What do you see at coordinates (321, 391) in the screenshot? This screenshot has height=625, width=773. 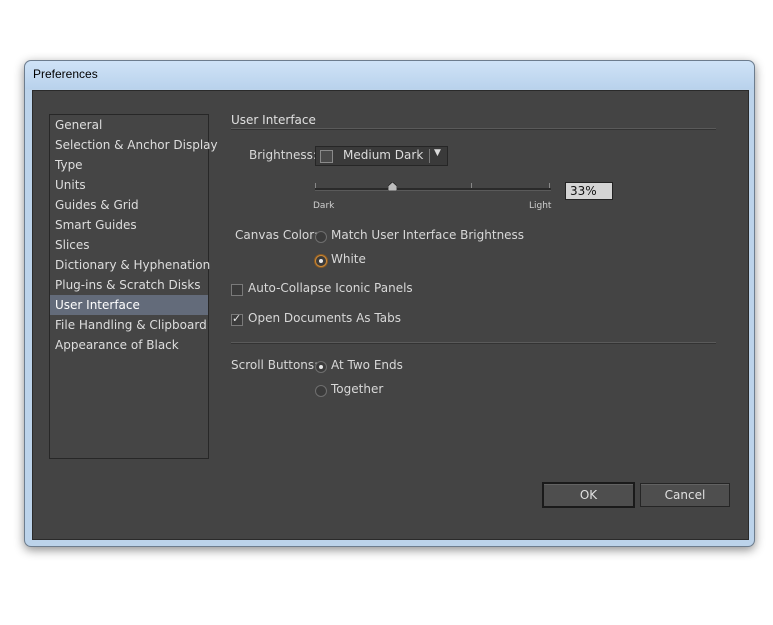 I see `radio-together` at bounding box center [321, 391].